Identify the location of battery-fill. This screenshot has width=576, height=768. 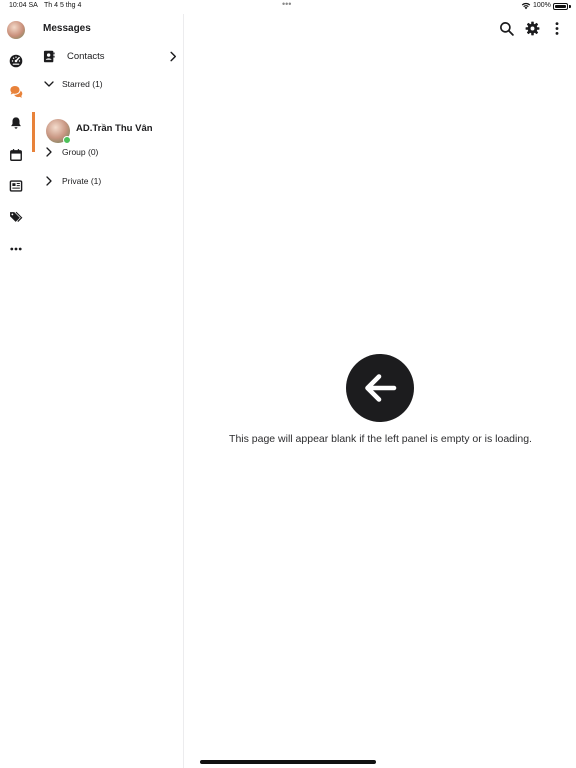
(560, 6).